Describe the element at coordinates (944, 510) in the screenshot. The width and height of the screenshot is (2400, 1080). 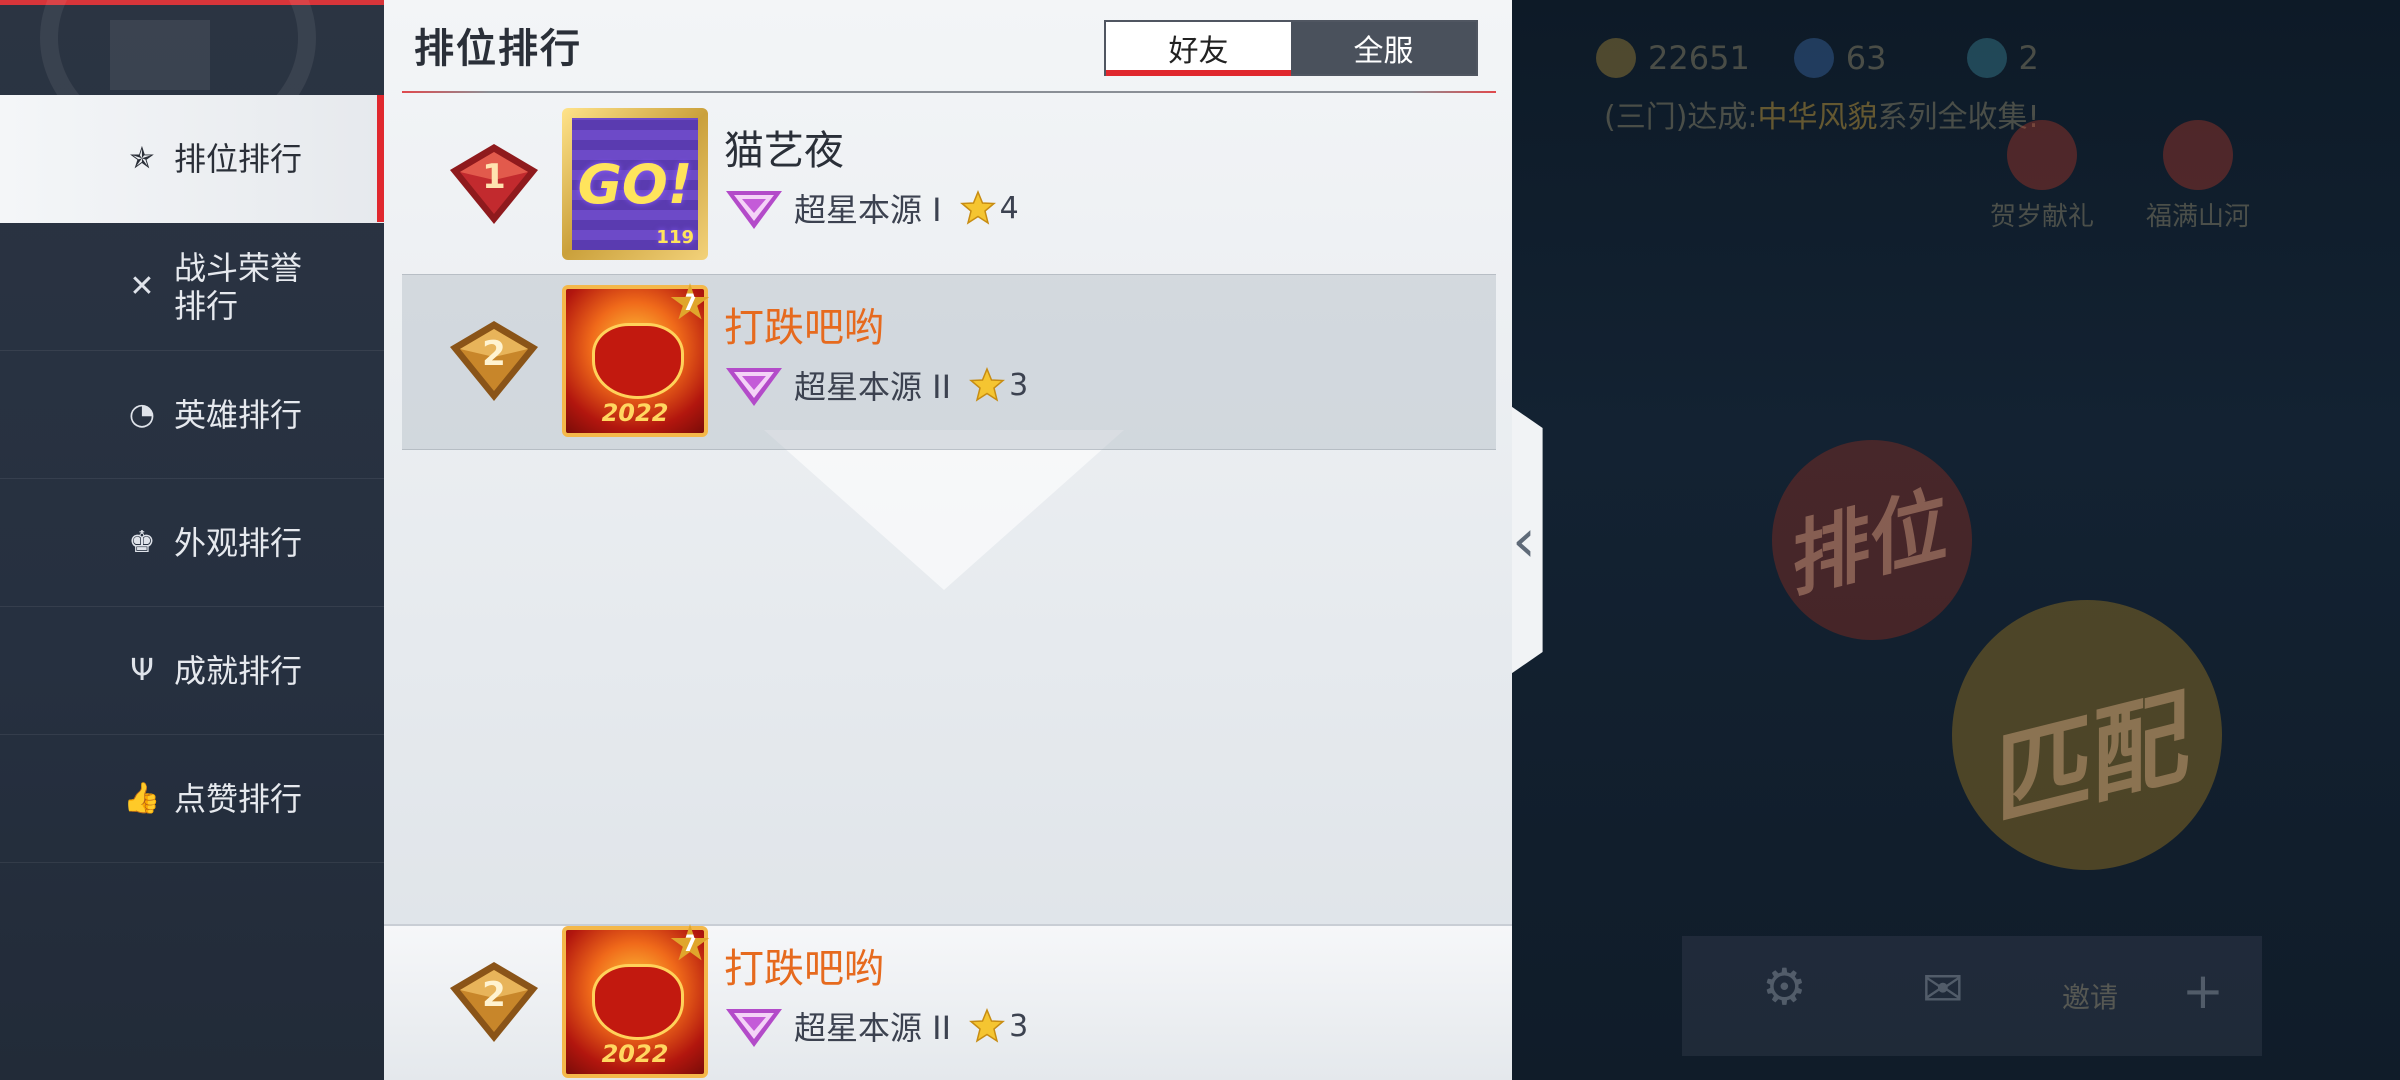
I see `background-decoration` at that location.